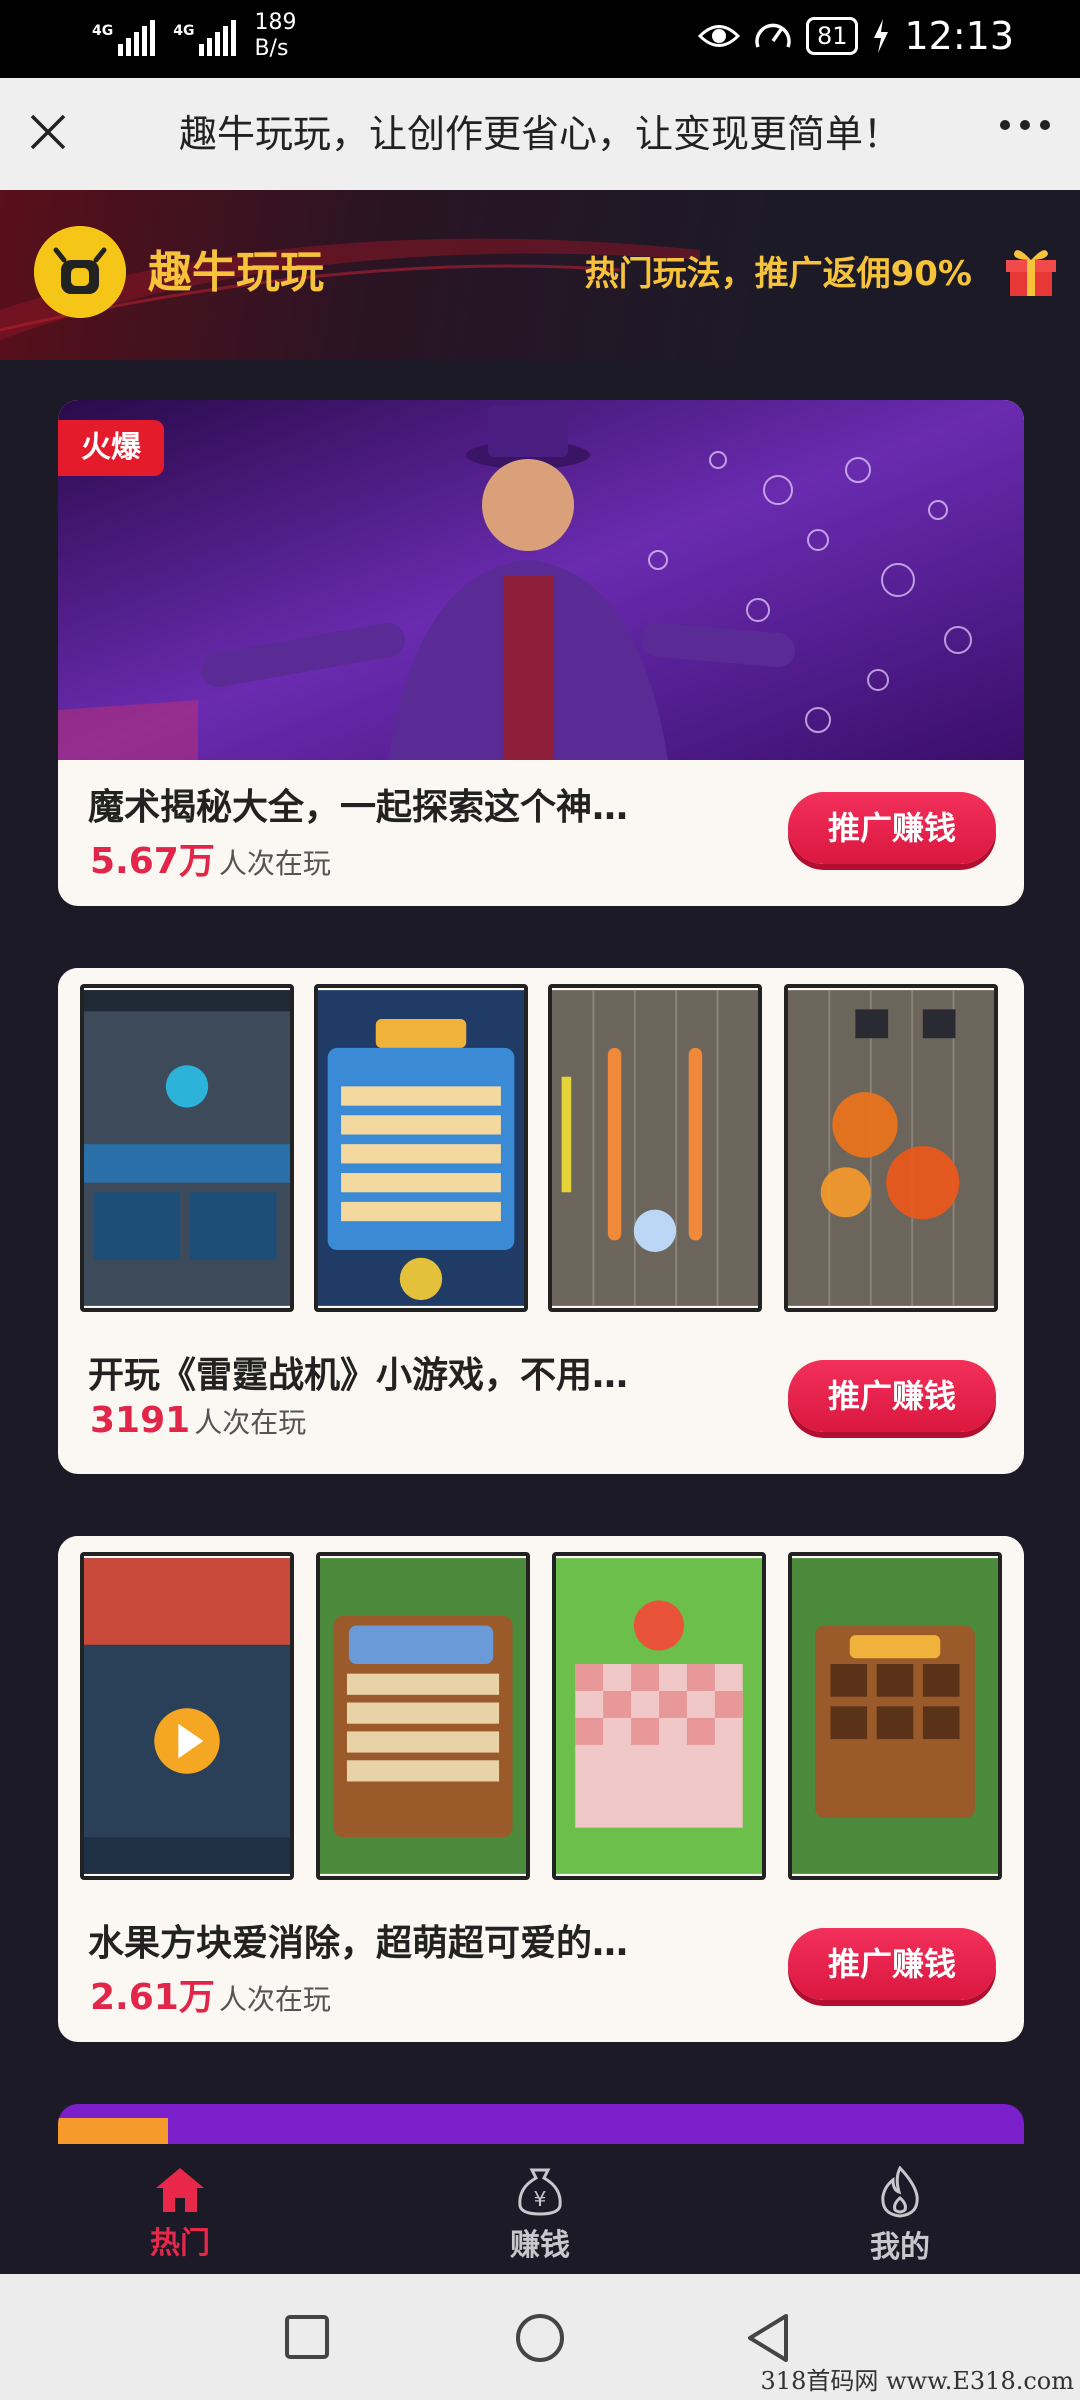  Describe the element at coordinates (541, 2124) in the screenshot. I see `game-card-partial` at that location.